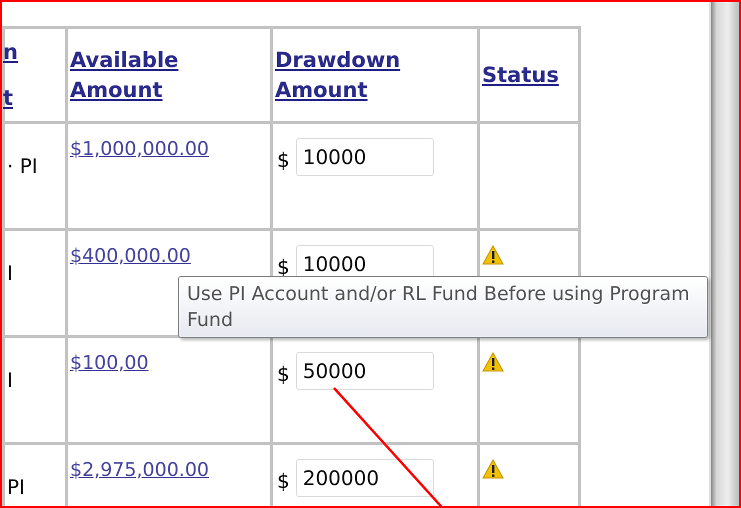 The image size is (741, 508). What do you see at coordinates (16, 487) in the screenshot?
I see `table-cell: PI` at bounding box center [16, 487].